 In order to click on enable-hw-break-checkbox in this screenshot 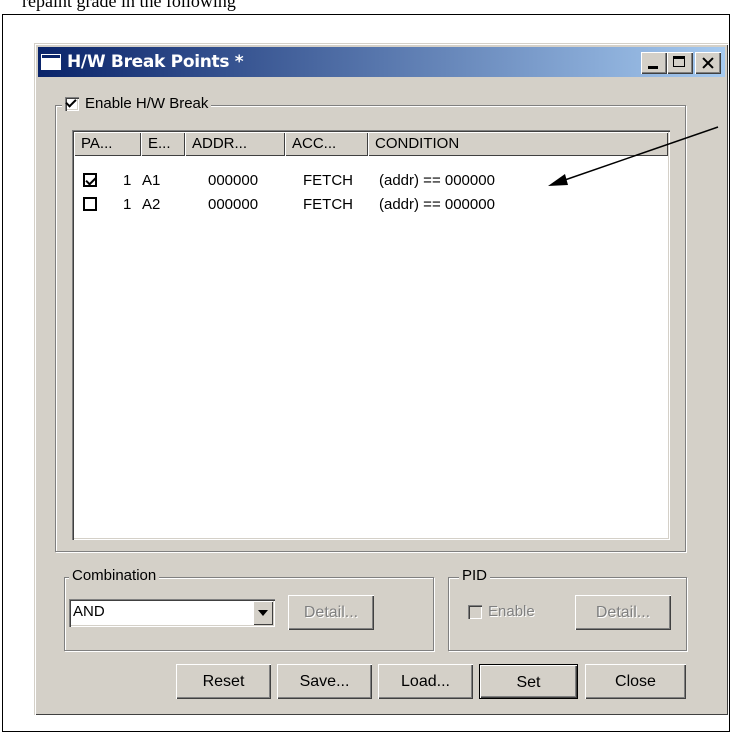, I will do `click(72, 103)`.